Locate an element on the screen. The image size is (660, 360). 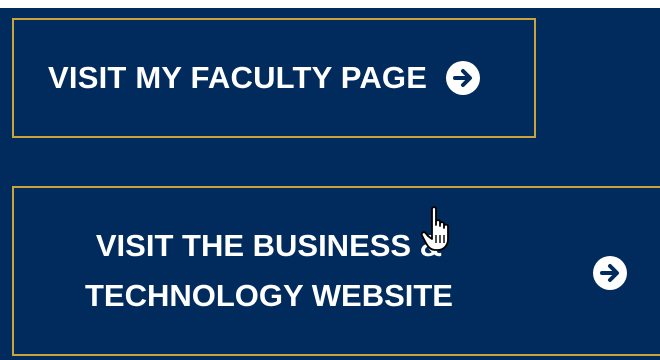
visit-business-technology-label-line2: TECHNOLOGY WEBSITE is located at coordinates (268, 295).